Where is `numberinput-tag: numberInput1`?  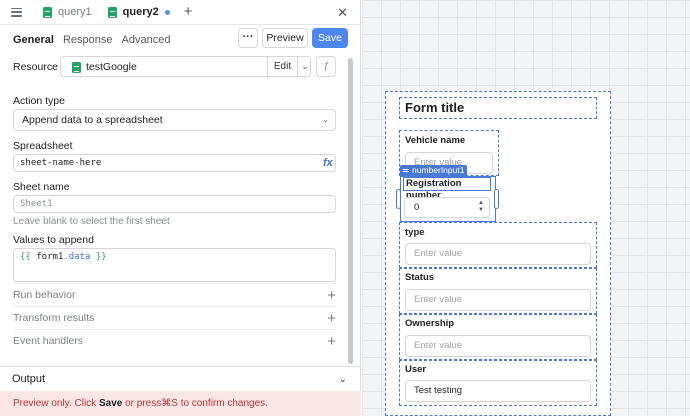
numberinput-tag: numberInput1 is located at coordinates (434, 170).